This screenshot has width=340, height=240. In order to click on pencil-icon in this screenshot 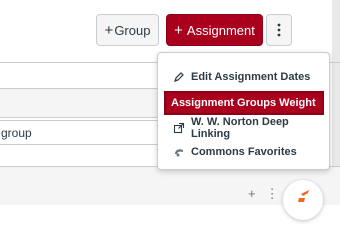, I will do `click(179, 77)`.